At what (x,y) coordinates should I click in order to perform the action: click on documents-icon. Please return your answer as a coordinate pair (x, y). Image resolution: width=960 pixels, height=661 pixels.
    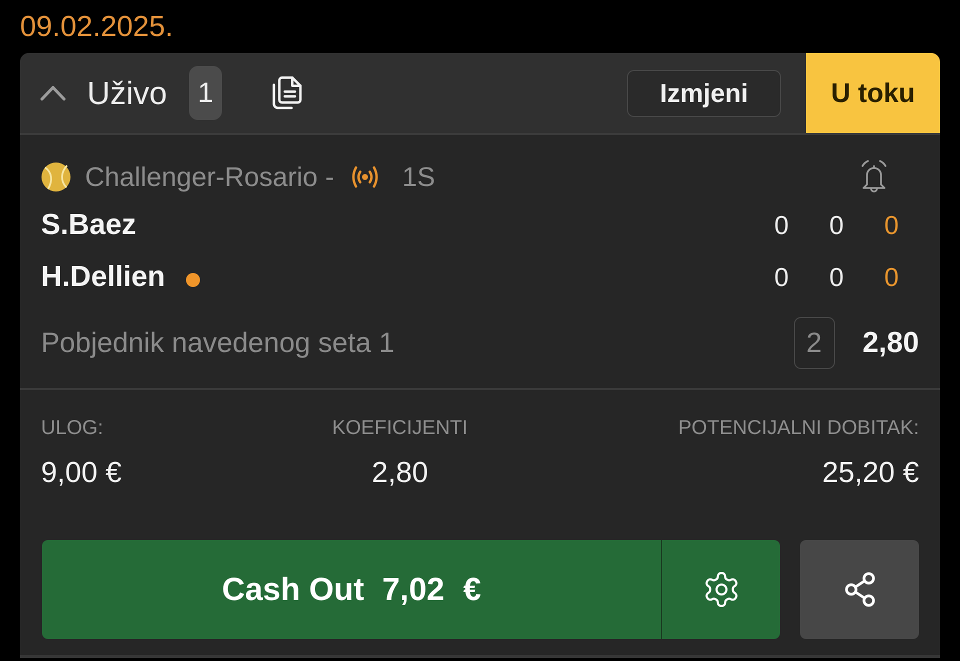
    Looking at the image, I should click on (287, 93).